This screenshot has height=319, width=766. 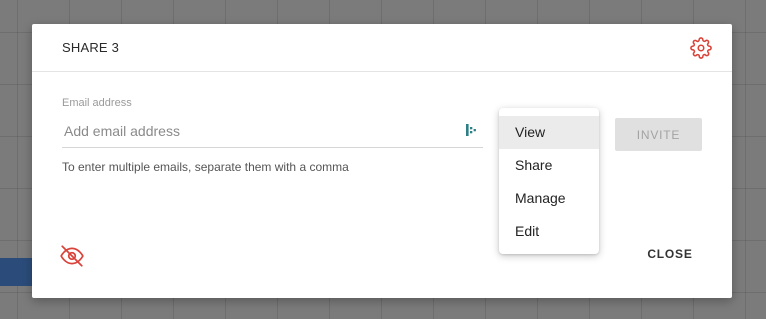 What do you see at coordinates (97, 103) in the screenshot?
I see `email-field-label: Email address` at bounding box center [97, 103].